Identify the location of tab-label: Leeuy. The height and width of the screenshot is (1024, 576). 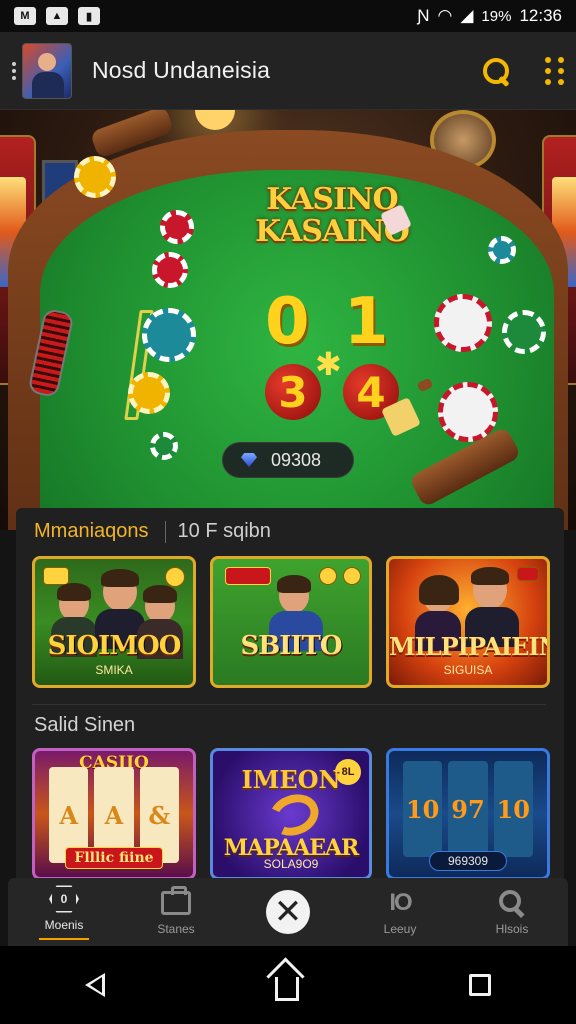
(400, 929).